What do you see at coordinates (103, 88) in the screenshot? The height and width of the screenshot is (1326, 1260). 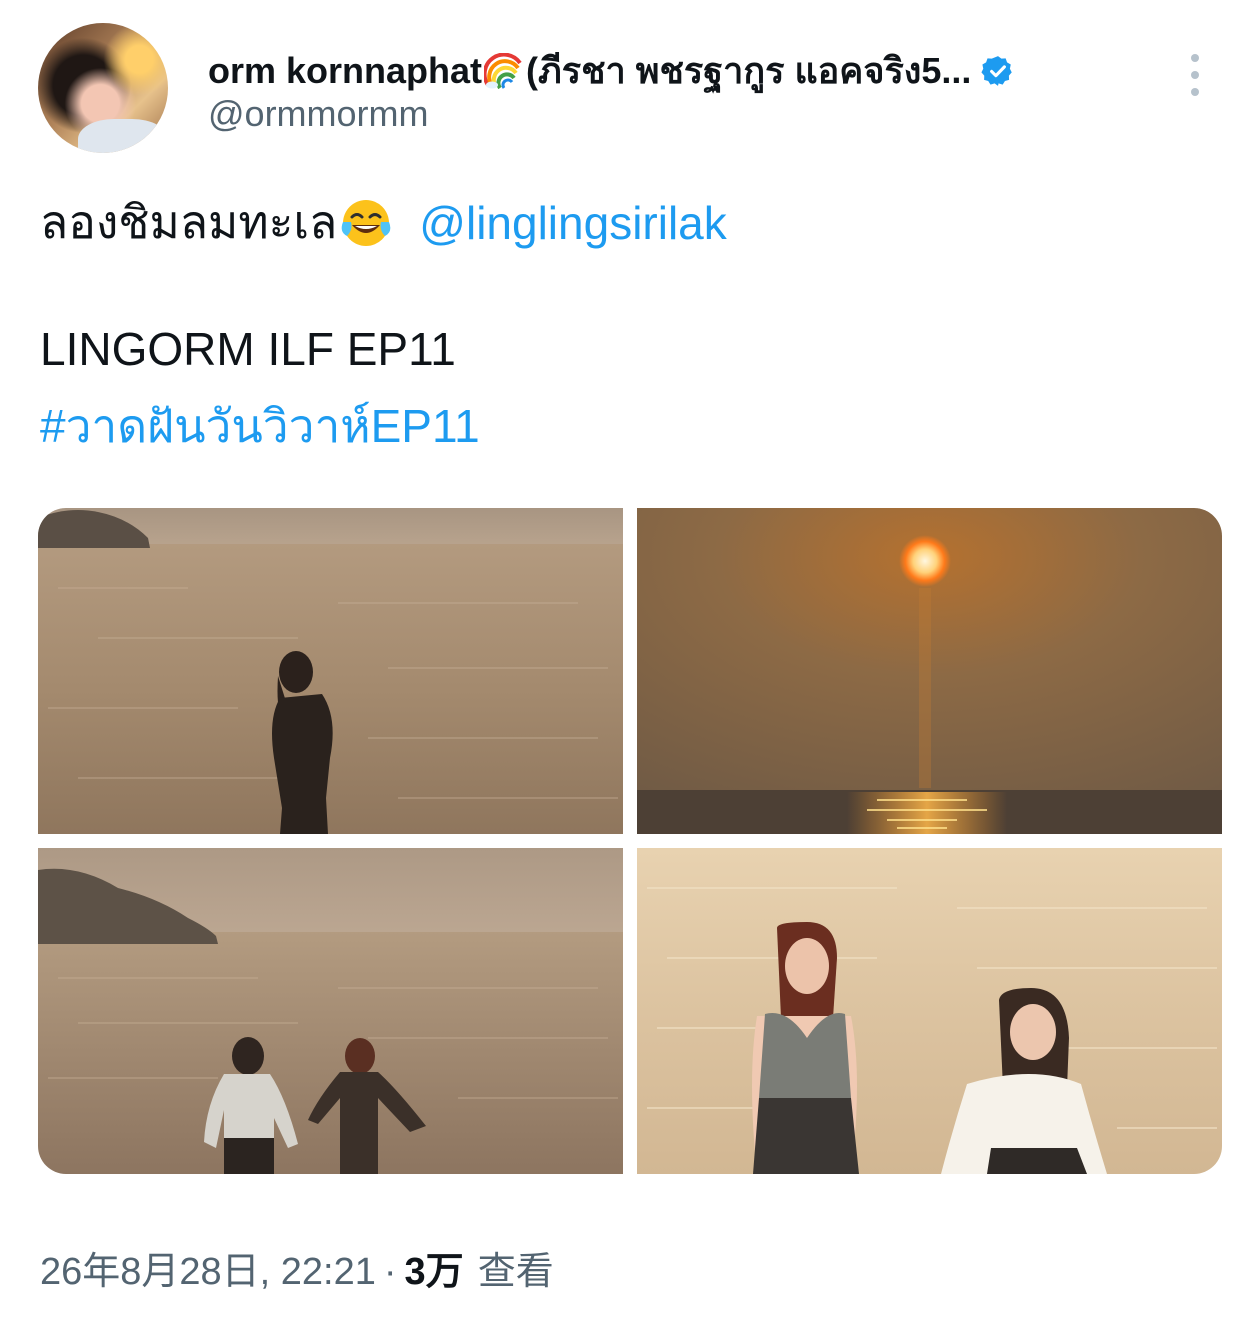 I see `author-avatar` at bounding box center [103, 88].